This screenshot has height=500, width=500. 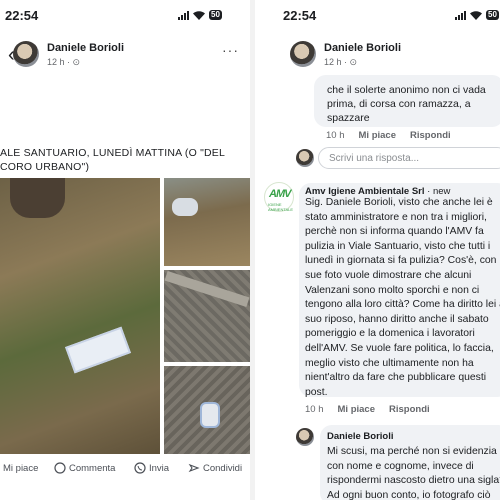 I want to click on reply-author-name: Daniele Borioli, so click(x=360, y=436).